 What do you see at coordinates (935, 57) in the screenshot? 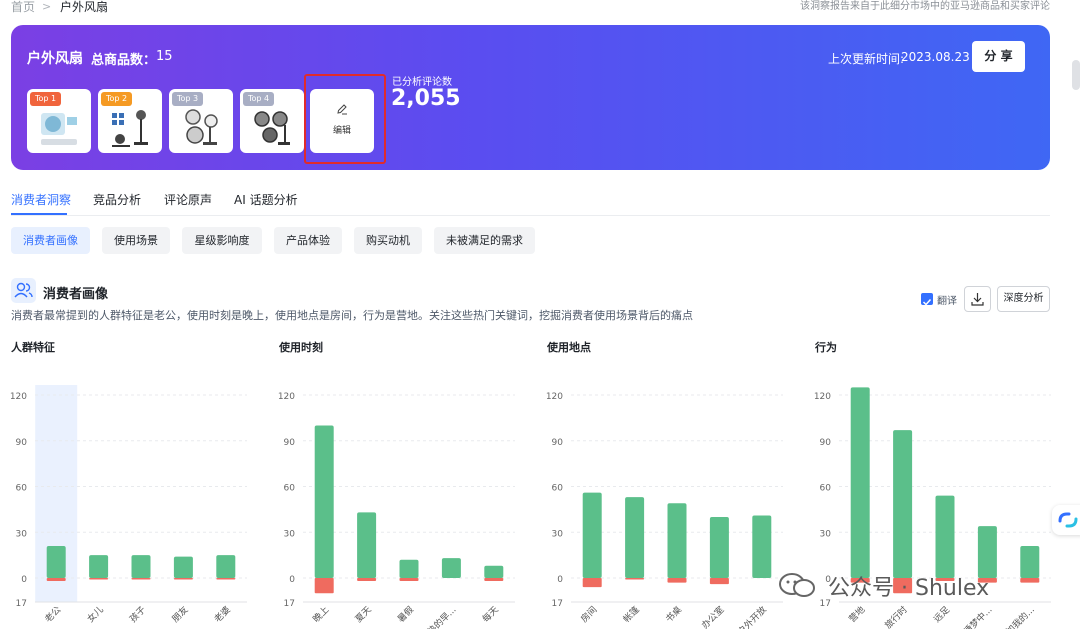
I see `last-updated-value: 2023.08.23` at bounding box center [935, 57].